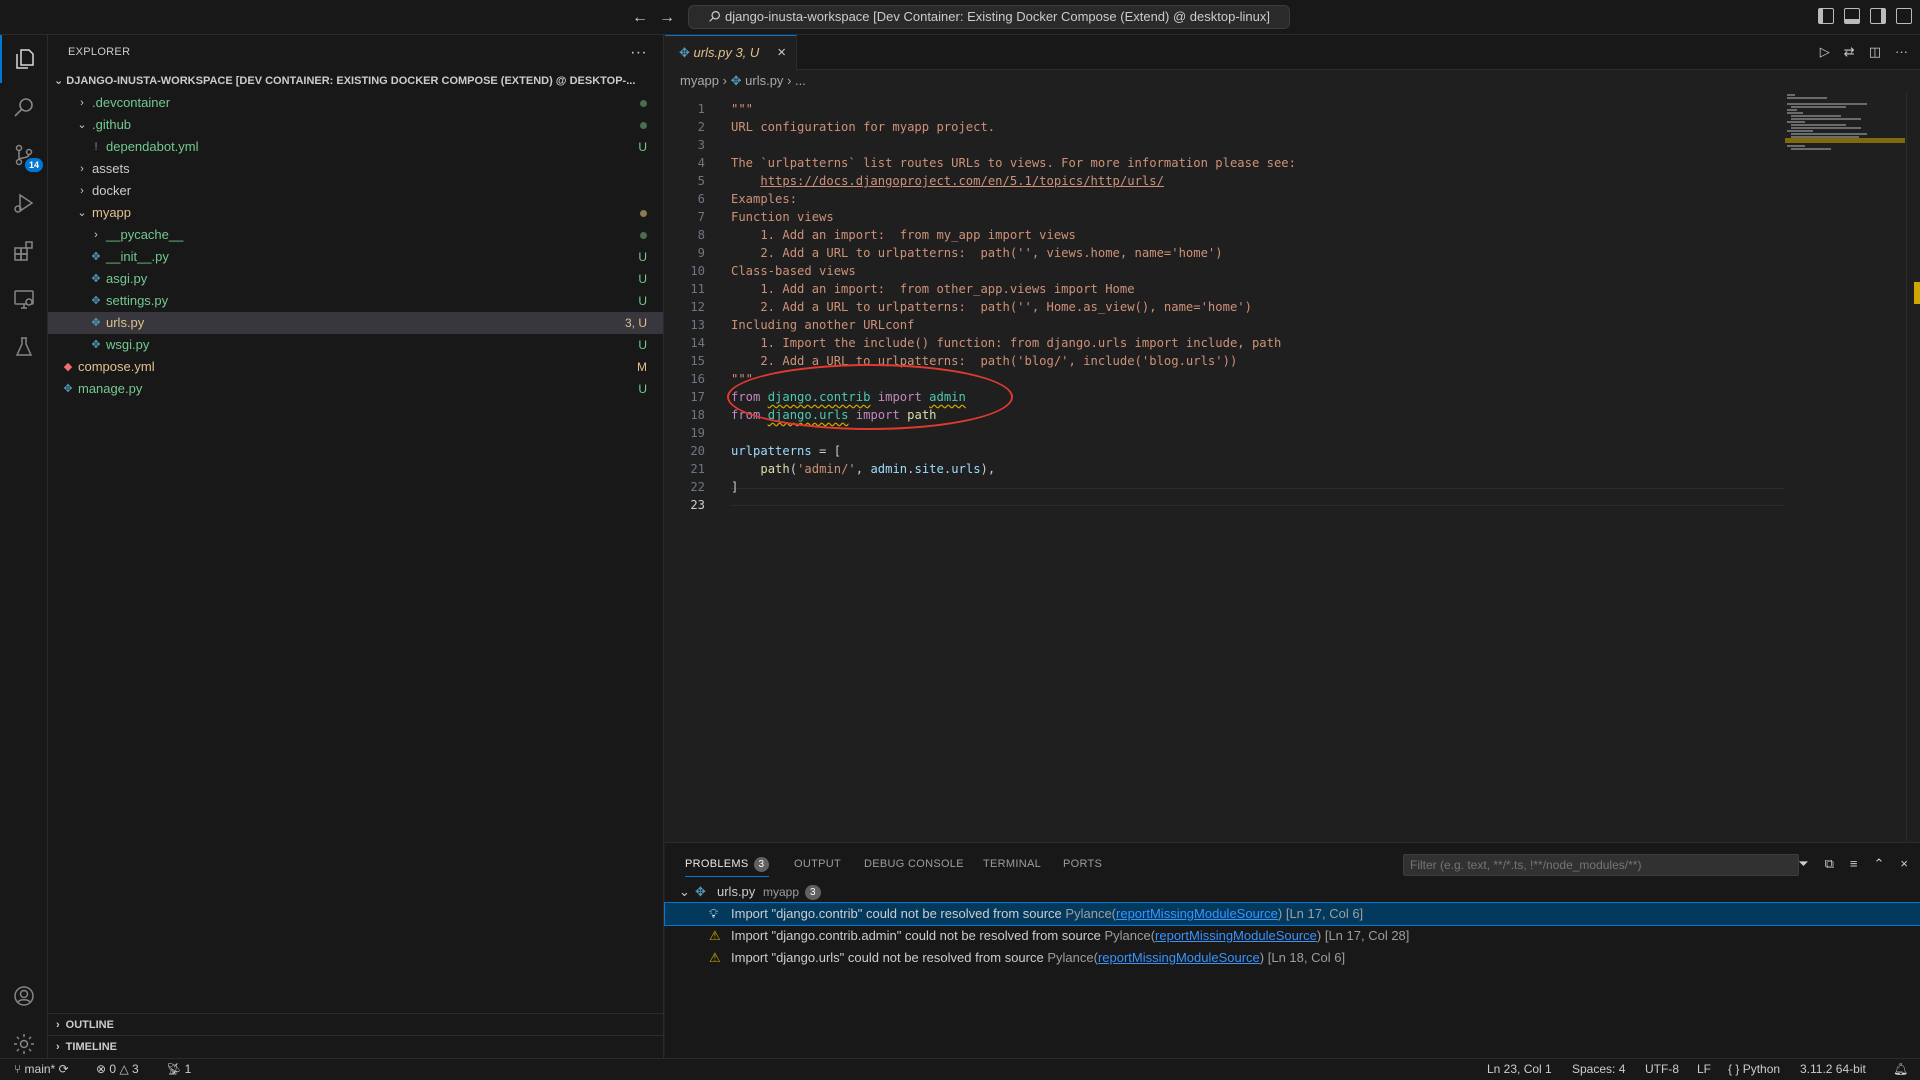 This screenshot has height=1080, width=1920. What do you see at coordinates (355, 1024) in the screenshot?
I see `outline-section: › OUTLINE` at bounding box center [355, 1024].